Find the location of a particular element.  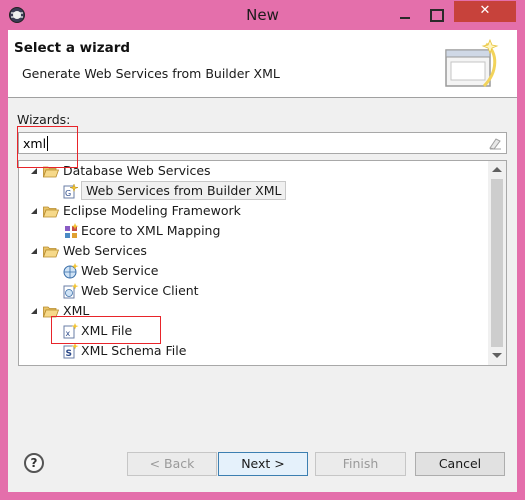

web-service-icon is located at coordinates (71, 271).